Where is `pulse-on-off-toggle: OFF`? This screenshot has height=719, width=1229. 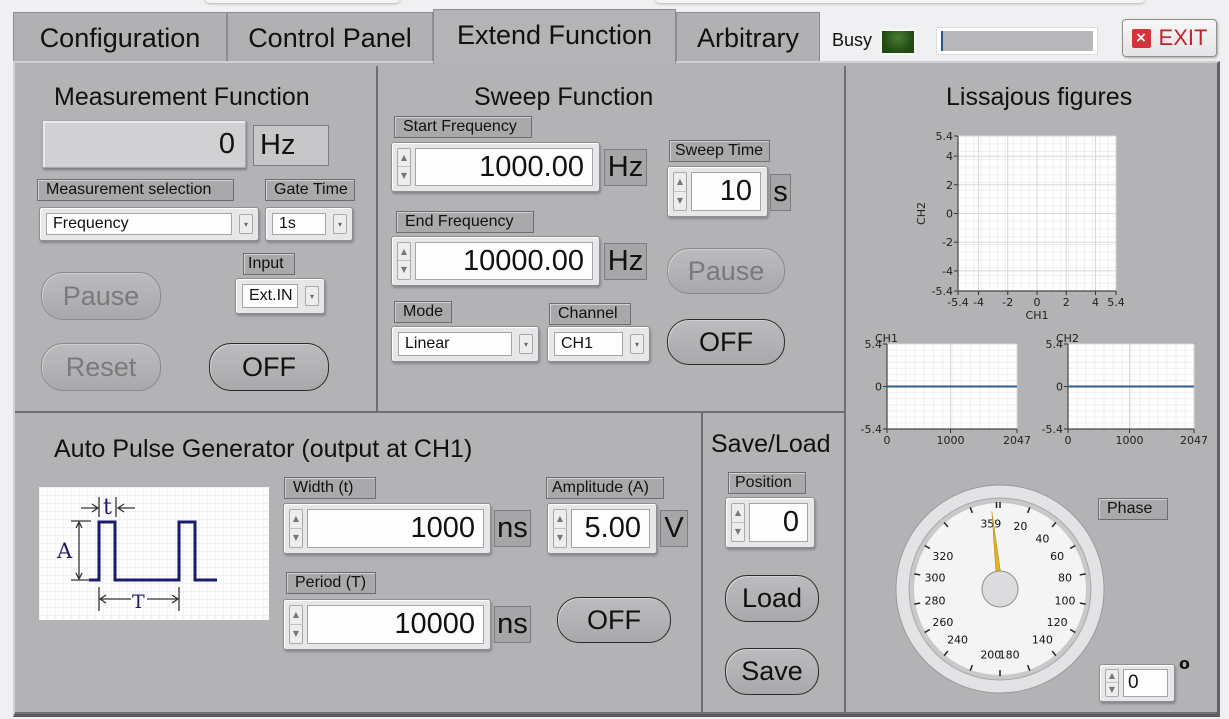 pulse-on-off-toggle: OFF is located at coordinates (614, 620).